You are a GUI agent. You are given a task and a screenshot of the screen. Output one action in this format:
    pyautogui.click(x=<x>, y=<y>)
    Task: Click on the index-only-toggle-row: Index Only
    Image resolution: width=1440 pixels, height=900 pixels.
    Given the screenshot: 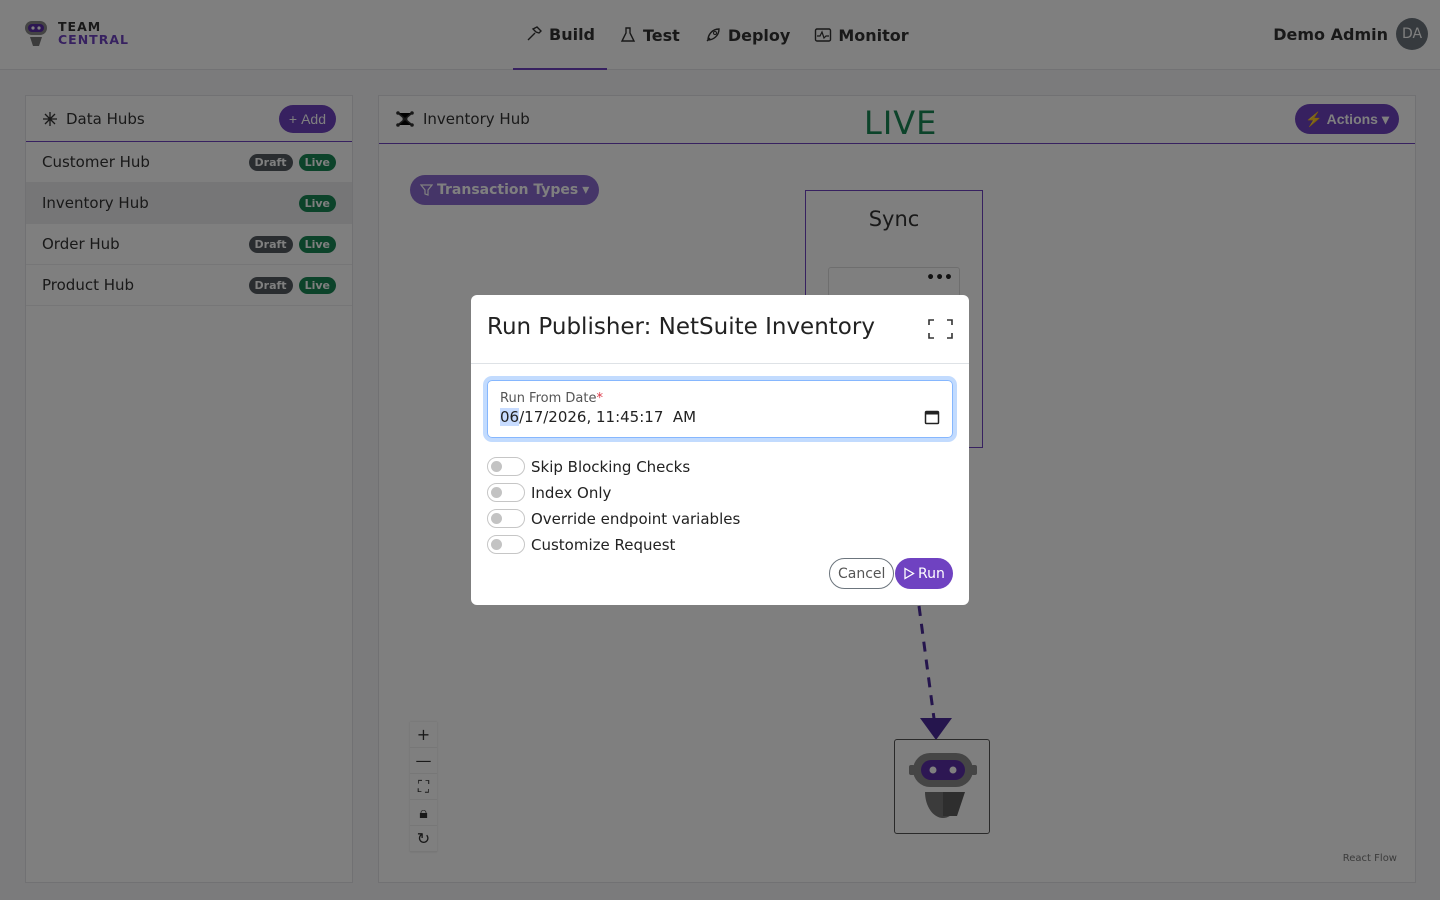 What is the action you would take?
    pyautogui.click(x=549, y=492)
    